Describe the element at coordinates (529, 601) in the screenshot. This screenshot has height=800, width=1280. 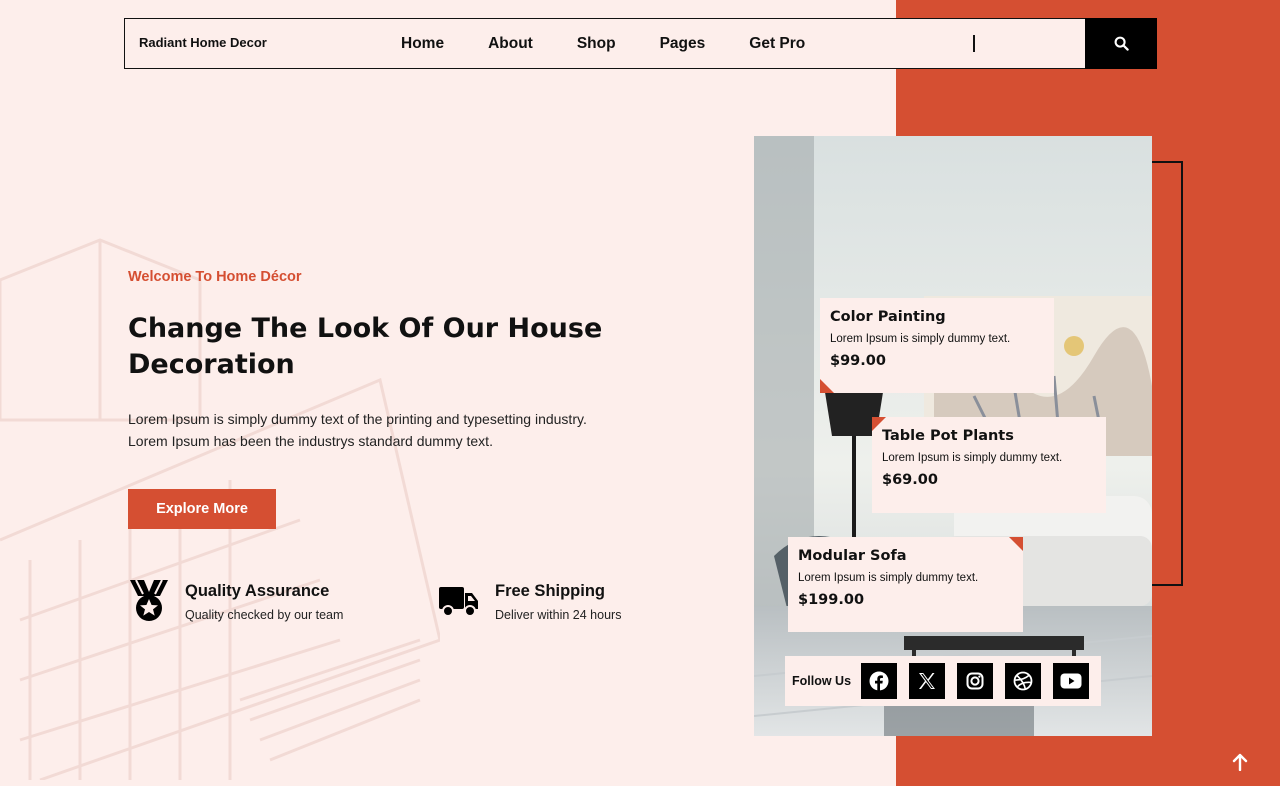
I see `feature-shipping: Free Shipping Deliver within 24 hours` at that location.